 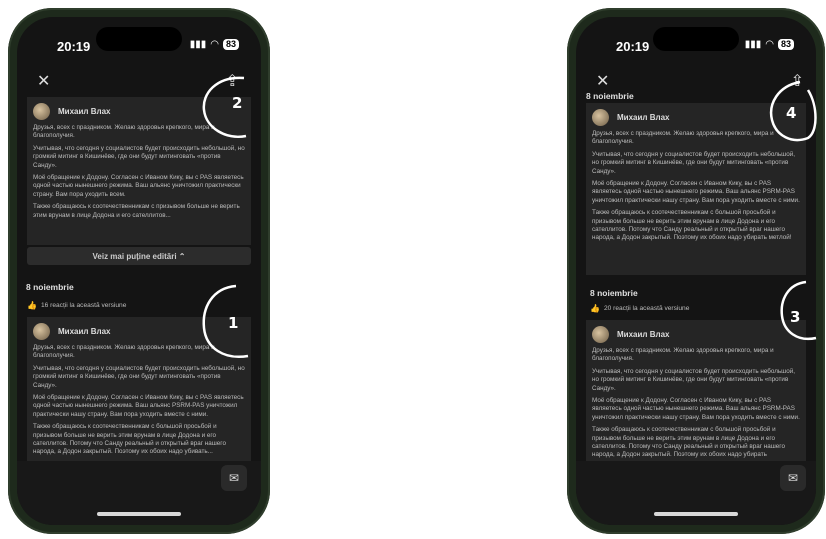 I want to click on reactions-row: 👍 16 reacții la această versiune, so click(x=76, y=305).